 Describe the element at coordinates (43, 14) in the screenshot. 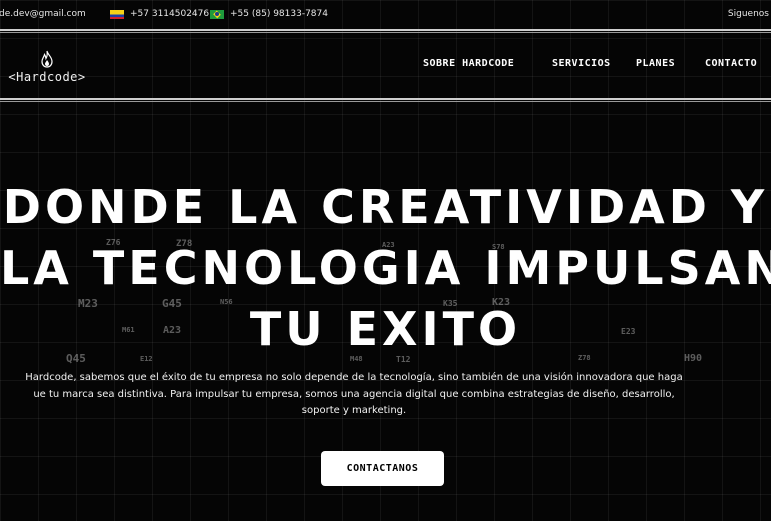

I see `email-link: de.dev@gmail.com` at that location.